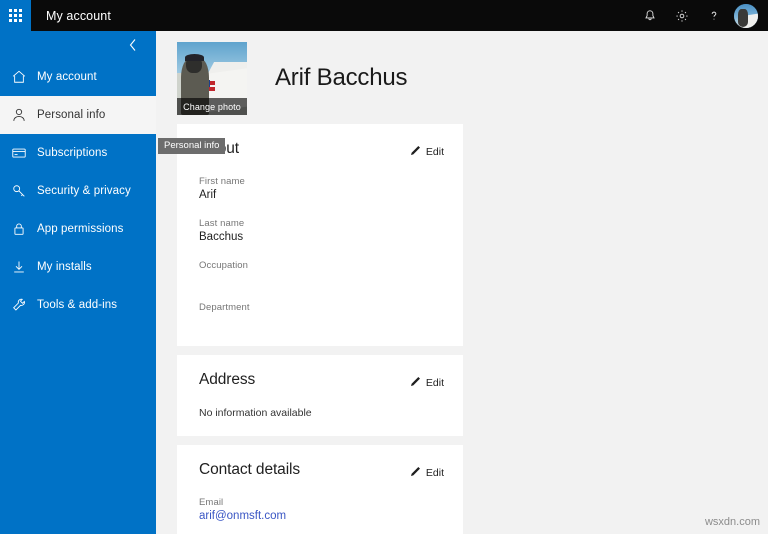 The width and height of the screenshot is (768, 534). I want to click on field-label: Department, so click(224, 307).